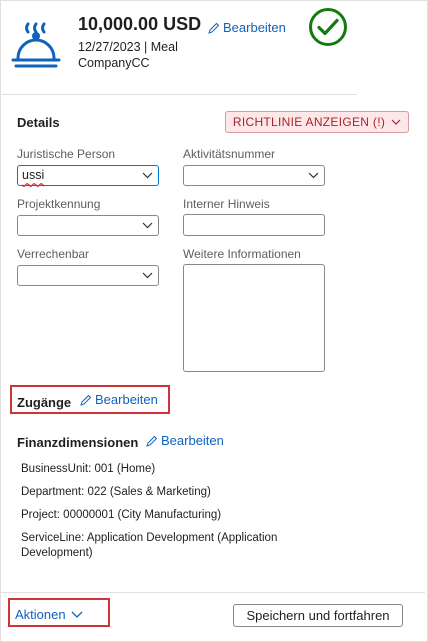 The image size is (428, 642). What do you see at coordinates (66, 154) in the screenshot?
I see `legal-entity-label: Juristische Person` at bounding box center [66, 154].